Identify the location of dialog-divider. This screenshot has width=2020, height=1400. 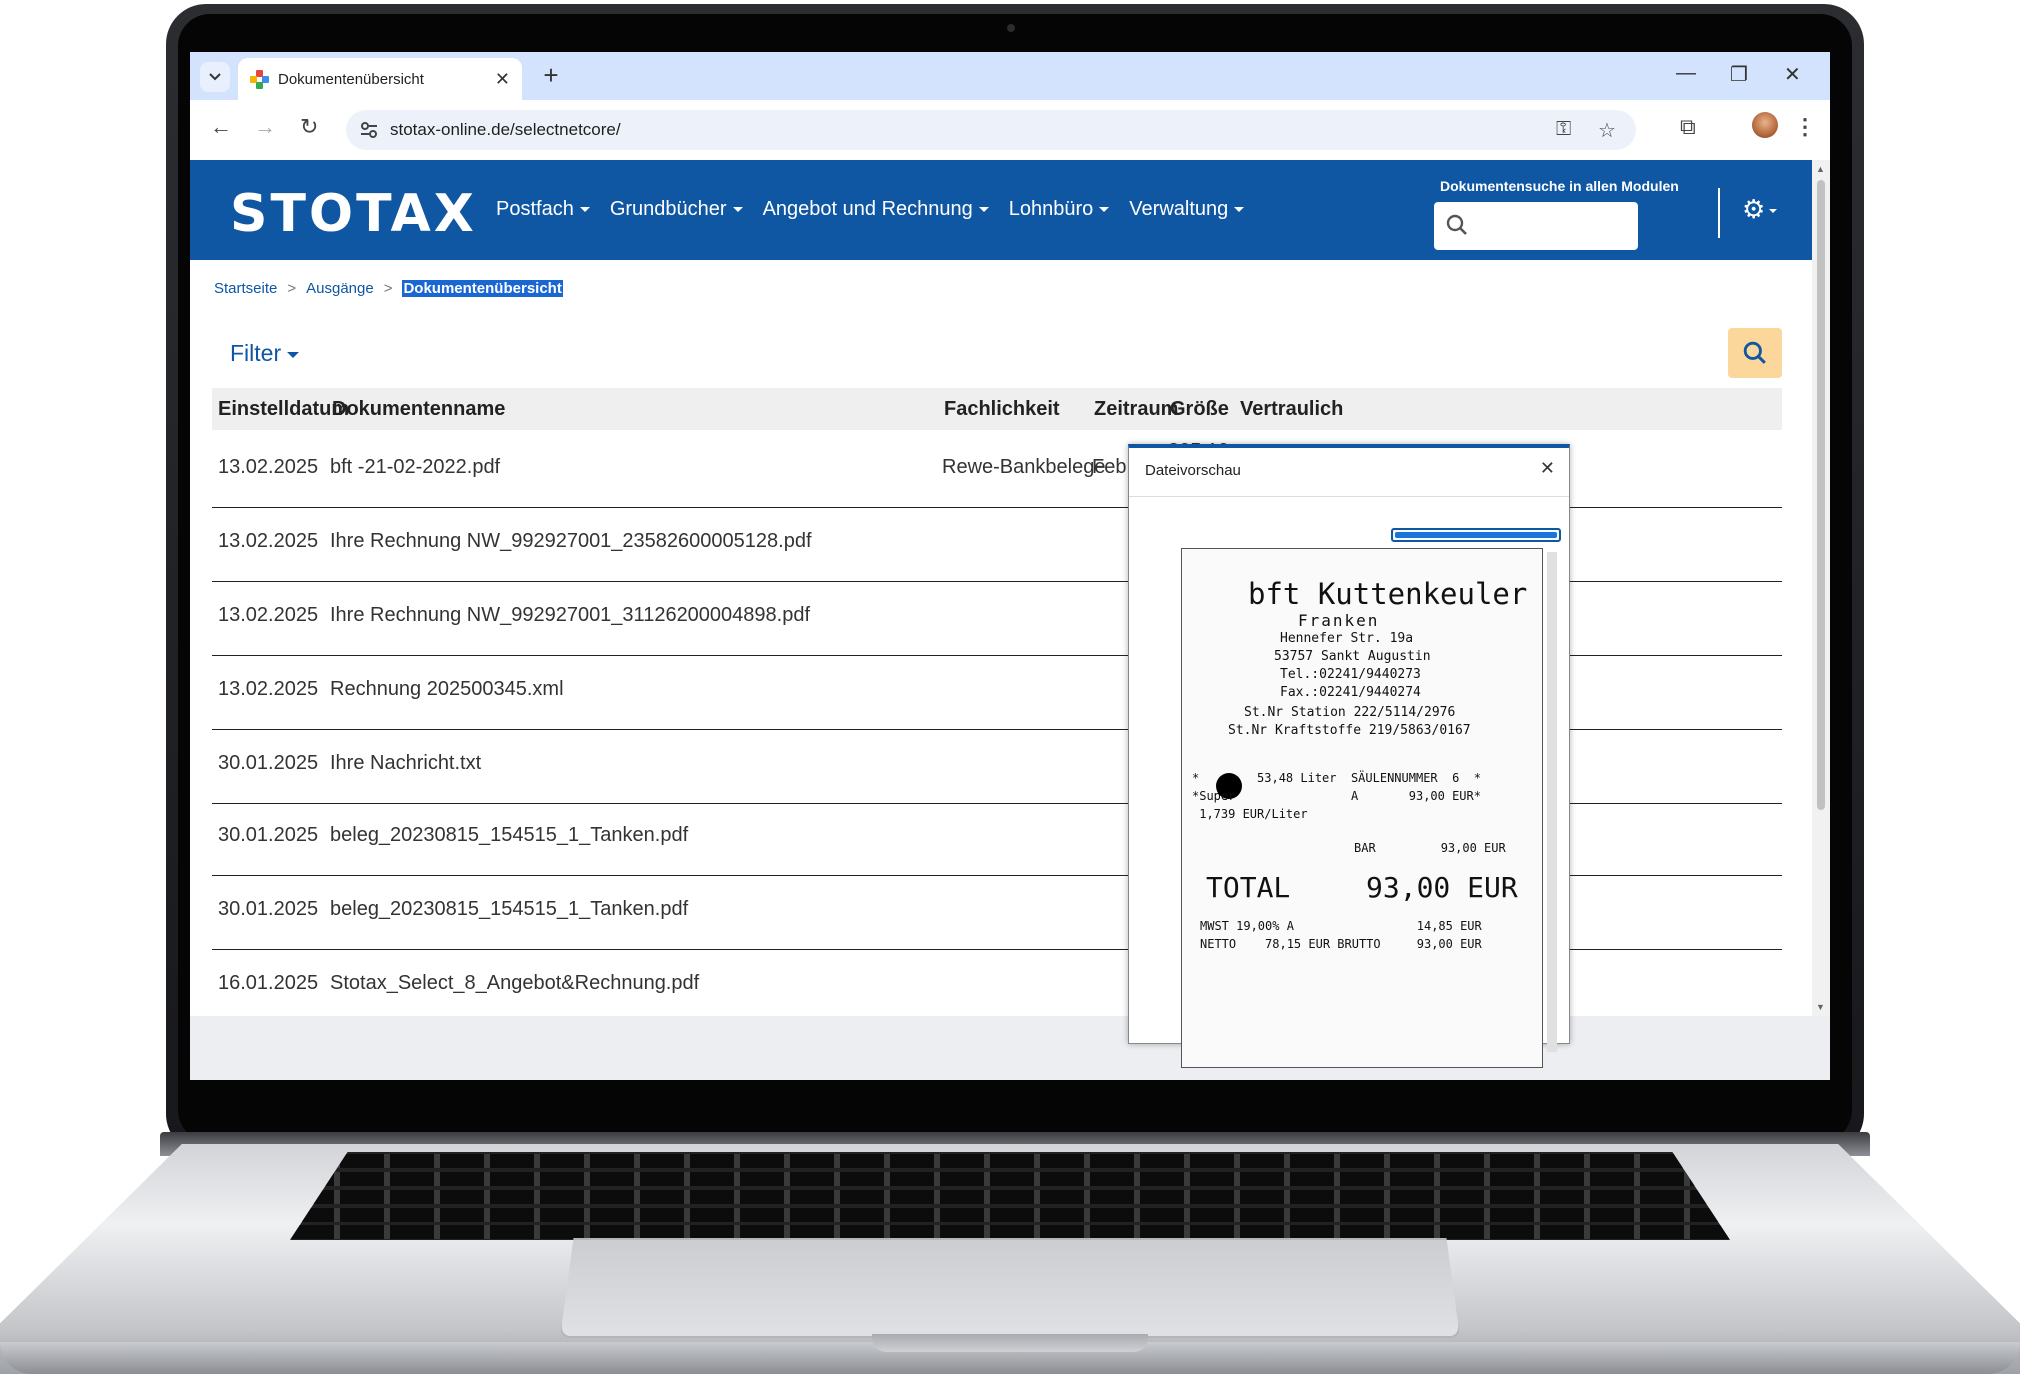
(1349, 496).